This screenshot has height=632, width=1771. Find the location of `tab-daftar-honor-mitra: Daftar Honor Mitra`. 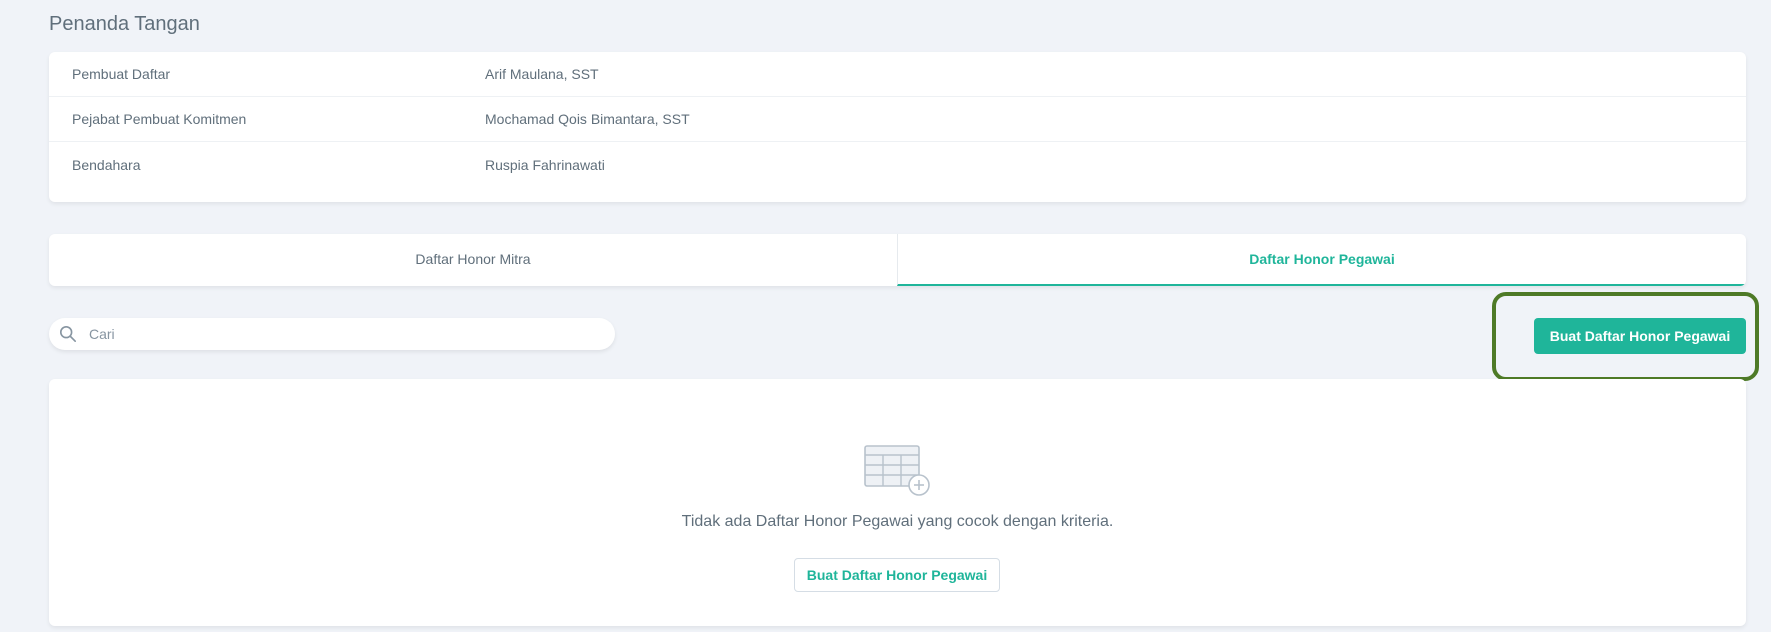

tab-daftar-honor-mitra: Daftar Honor Mitra is located at coordinates (473, 260).